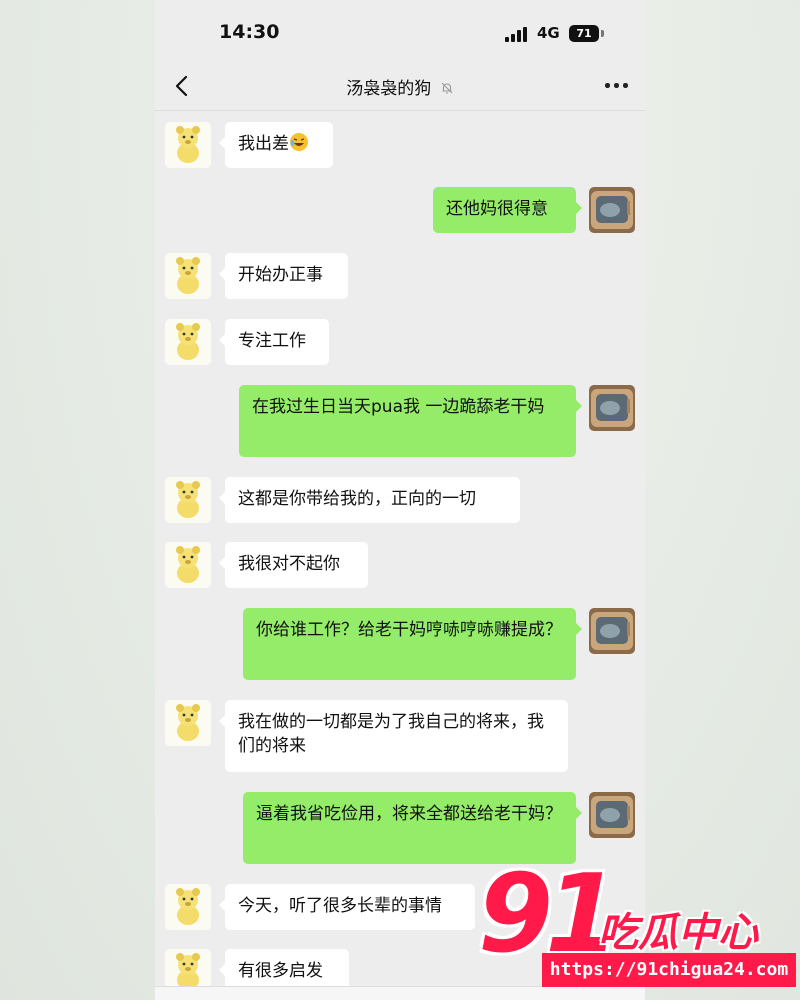  I want to click on chat-header: 汤袅袅的狗, so click(400, 87).